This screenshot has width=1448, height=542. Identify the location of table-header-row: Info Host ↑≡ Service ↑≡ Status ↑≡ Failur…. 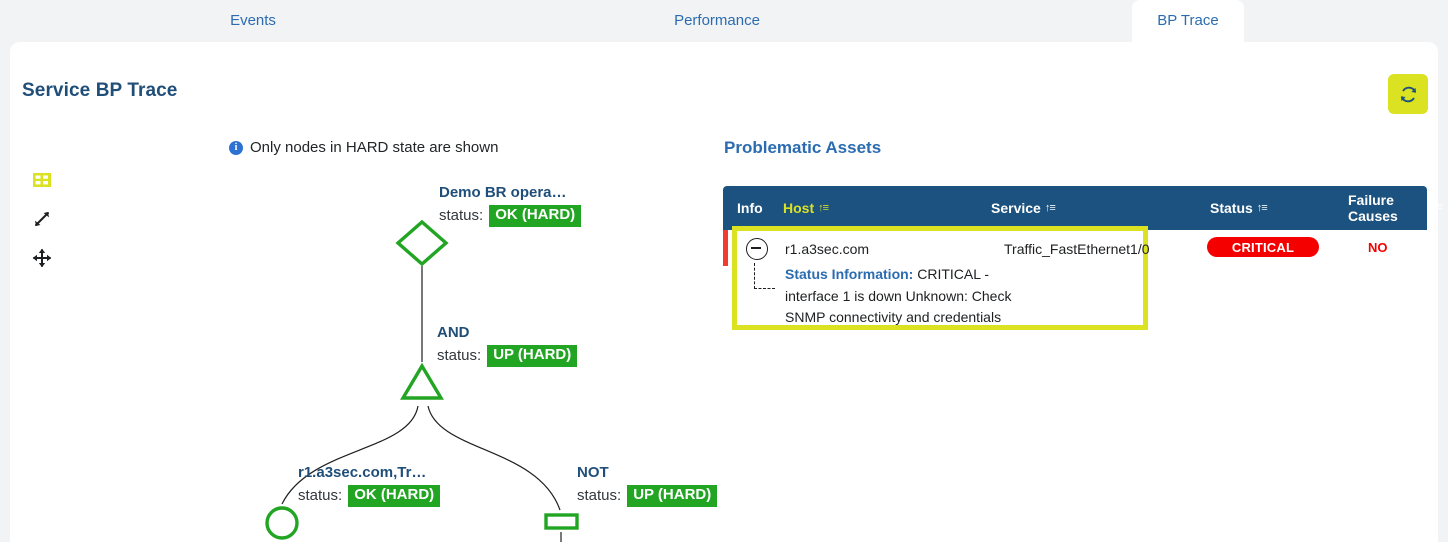
(1083, 208).